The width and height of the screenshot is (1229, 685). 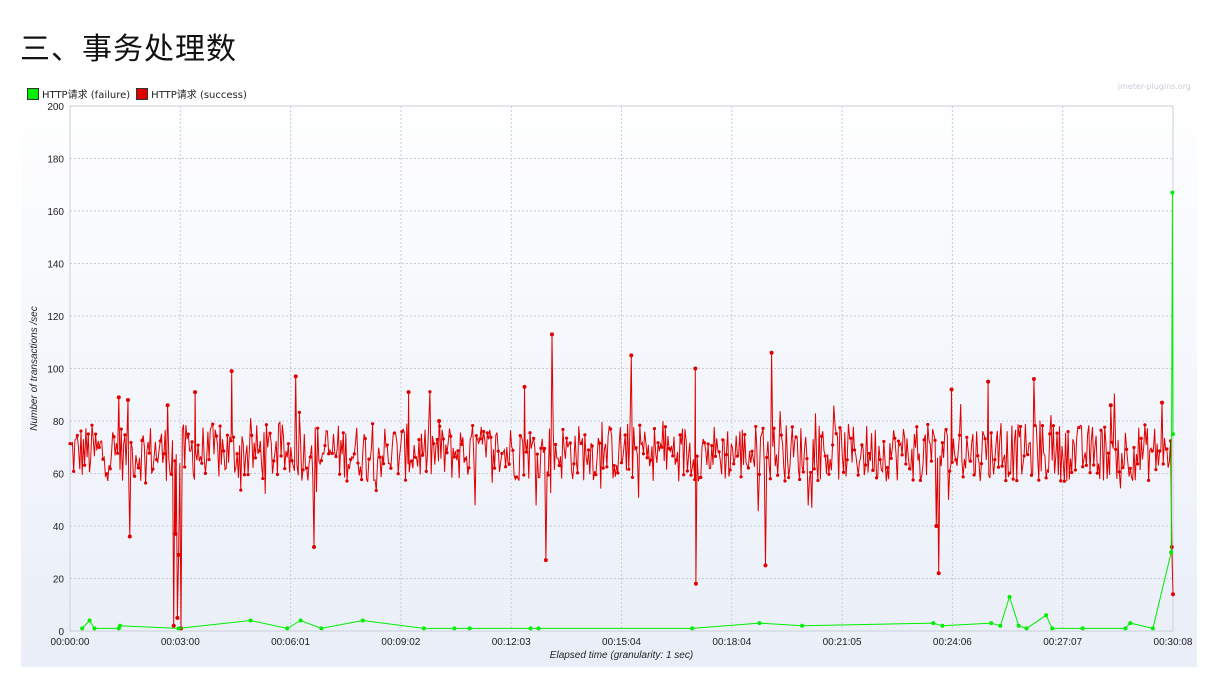 I want to click on x-tick-label: 00:12:03, so click(x=511, y=642).